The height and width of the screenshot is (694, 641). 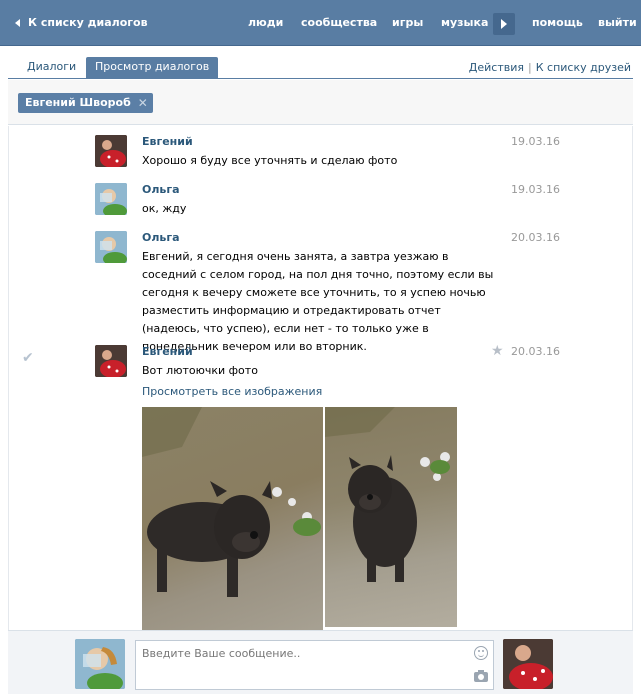 I want to click on recipient-chip: Евгений Швороб ✕, so click(x=85, y=103).